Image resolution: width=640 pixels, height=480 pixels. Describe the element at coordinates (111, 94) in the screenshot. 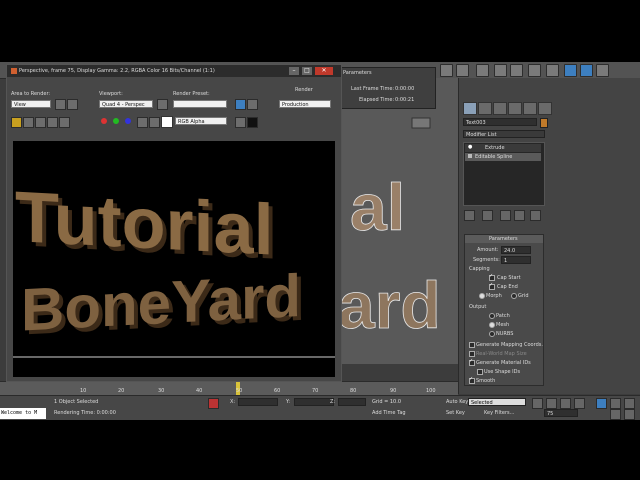

I see `viewport-label: Viewport:` at that location.